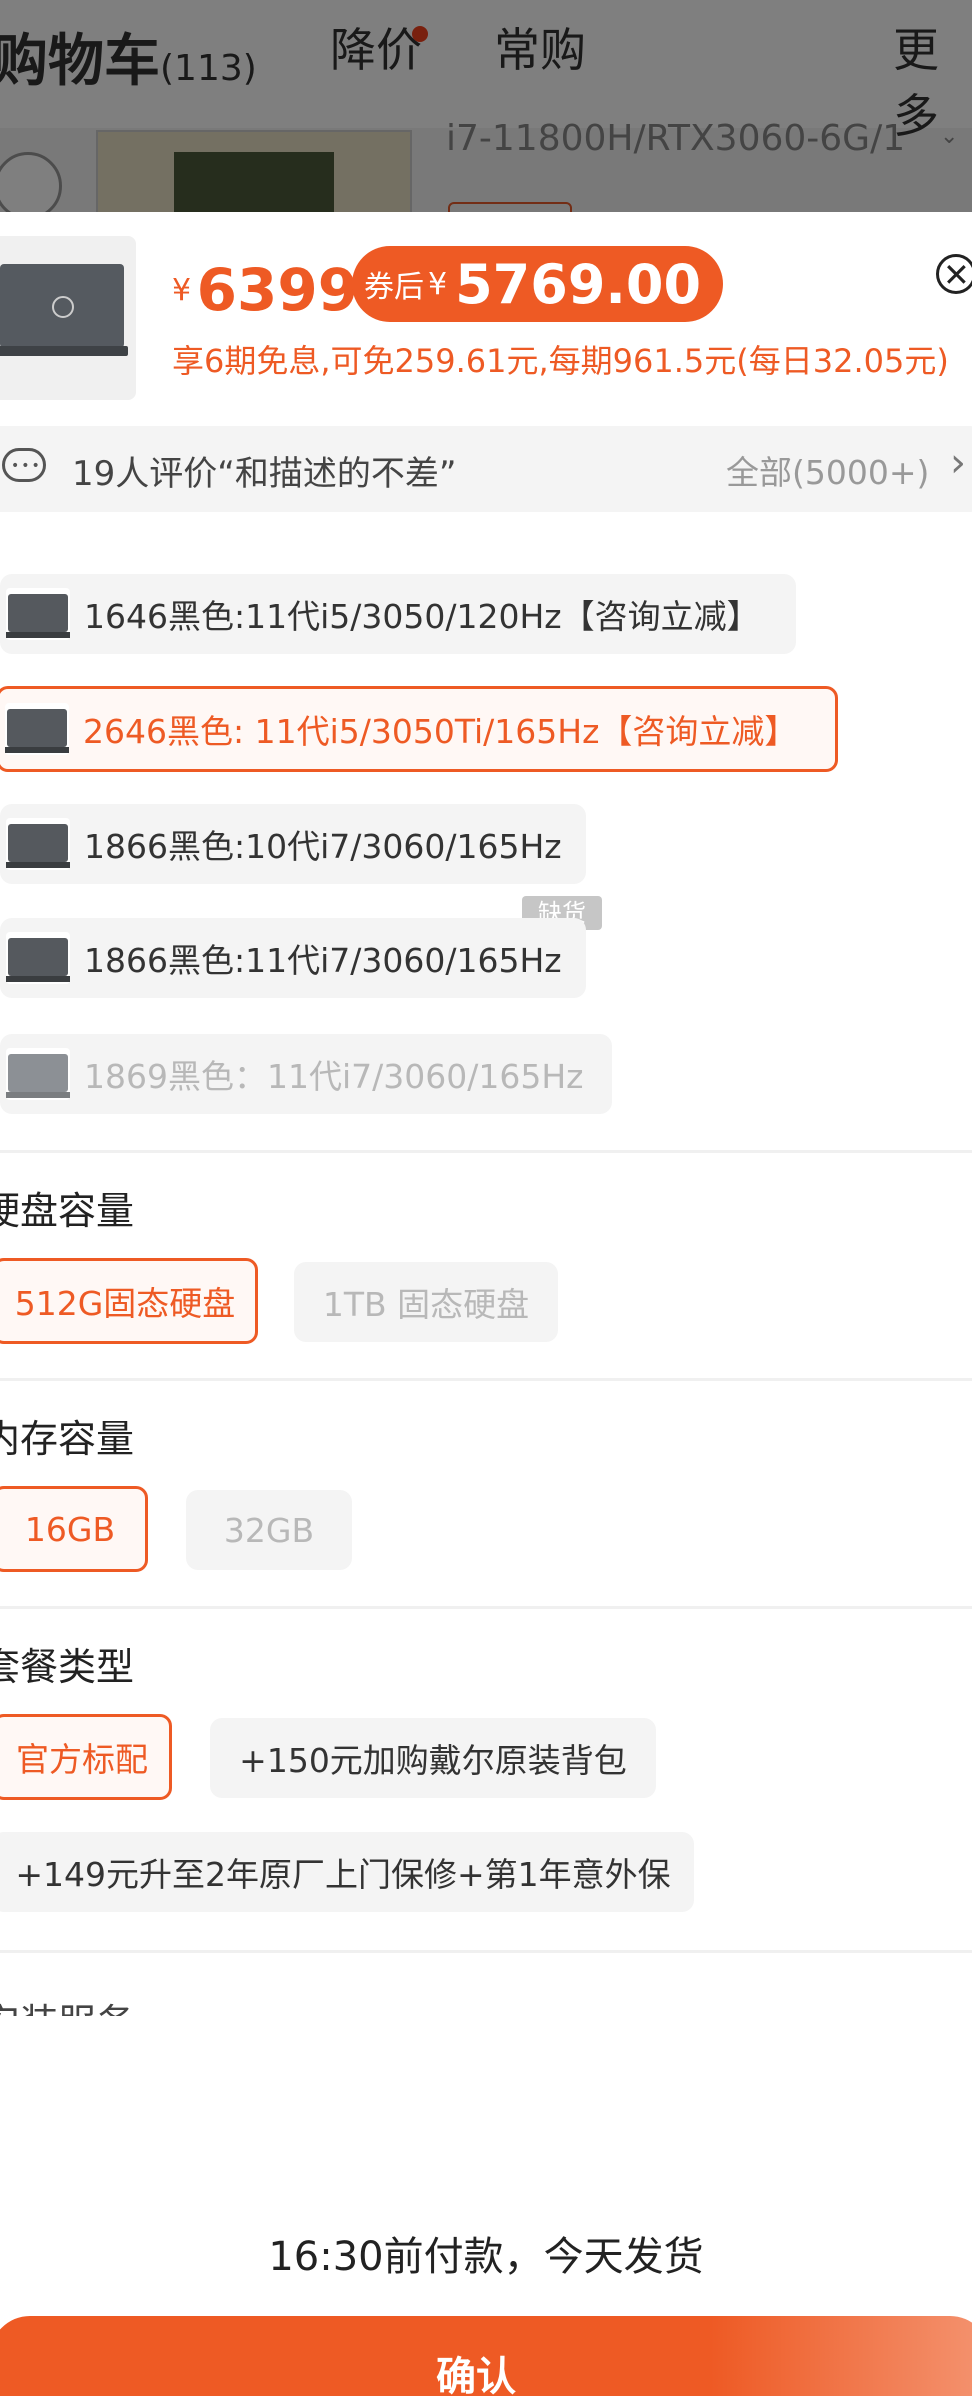  Describe the element at coordinates (264, 474) in the screenshot. I see `review-summary: 19人评价“和描述的不差”` at that location.